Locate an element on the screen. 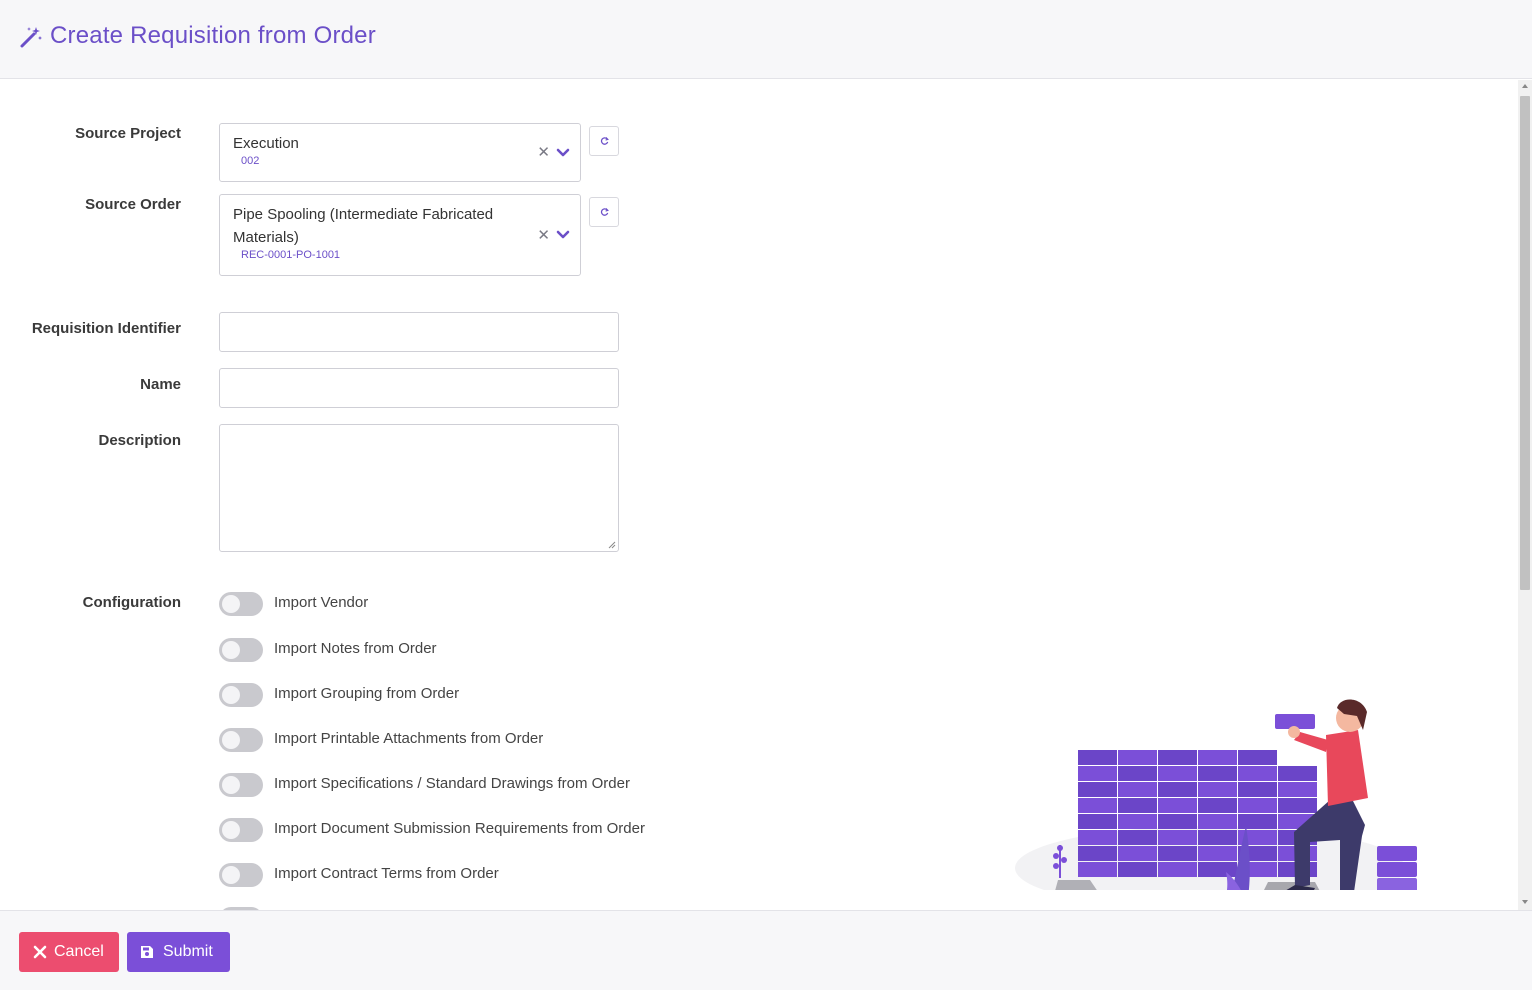  refresh-source-project-button is located at coordinates (604, 141).